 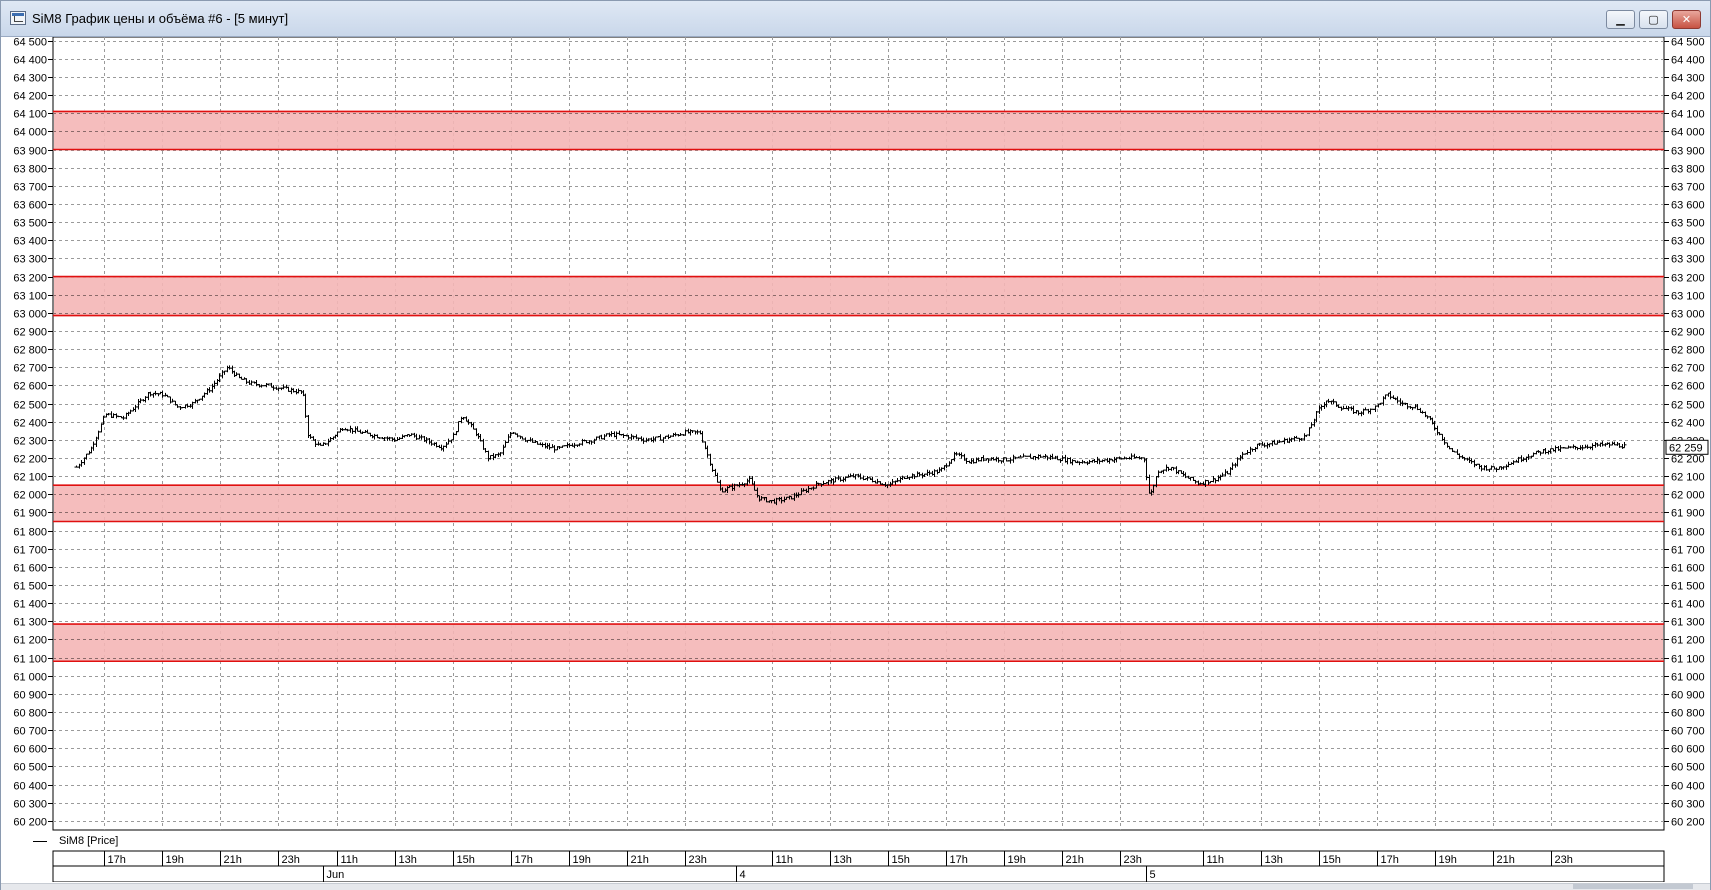 I want to click on y-tick-label-left: 60 600, so click(x=30, y=750).